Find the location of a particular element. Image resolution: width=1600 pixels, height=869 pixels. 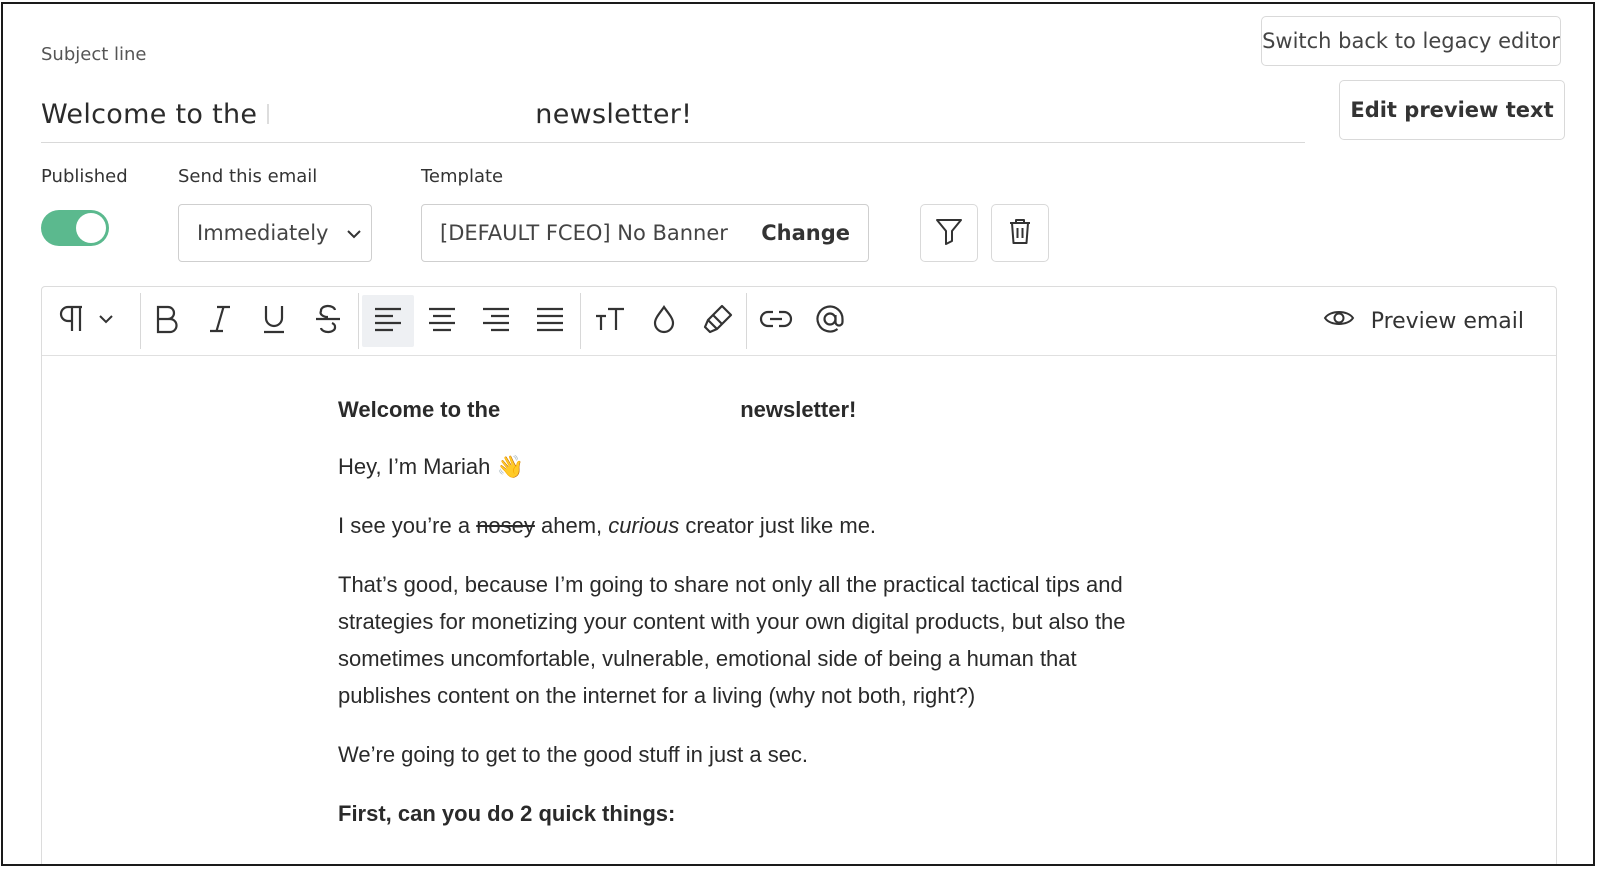

send-timing-value: Immediately is located at coordinates (263, 233).